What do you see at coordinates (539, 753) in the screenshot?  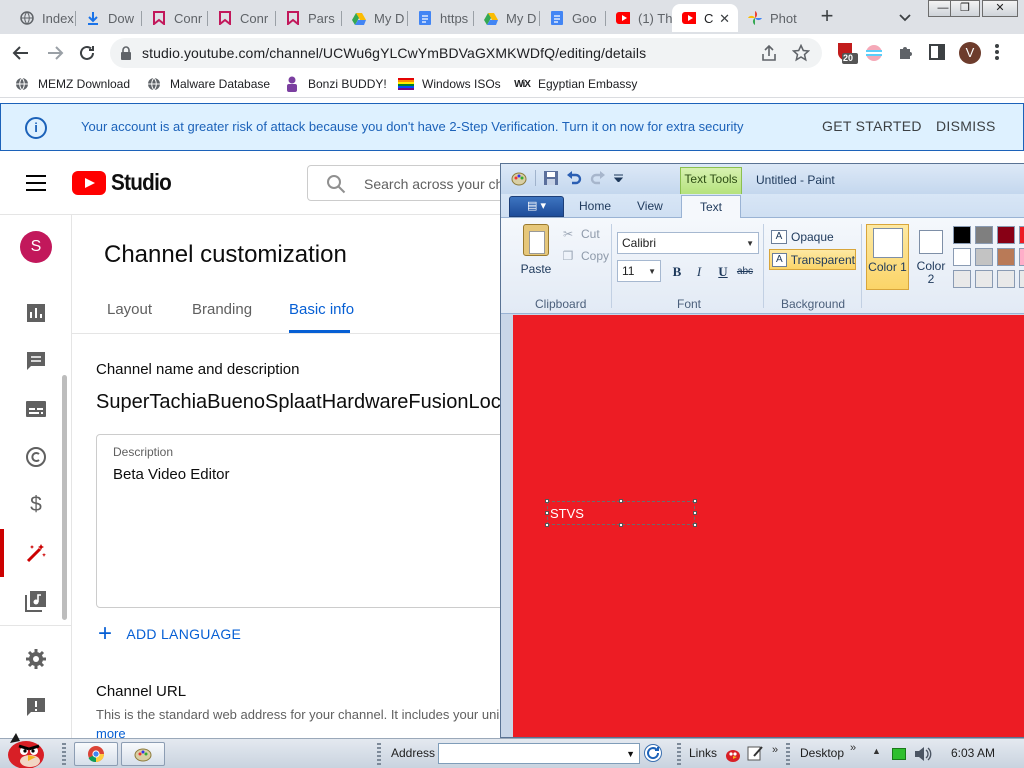 I see `taskbar-address-input: ▼` at bounding box center [539, 753].